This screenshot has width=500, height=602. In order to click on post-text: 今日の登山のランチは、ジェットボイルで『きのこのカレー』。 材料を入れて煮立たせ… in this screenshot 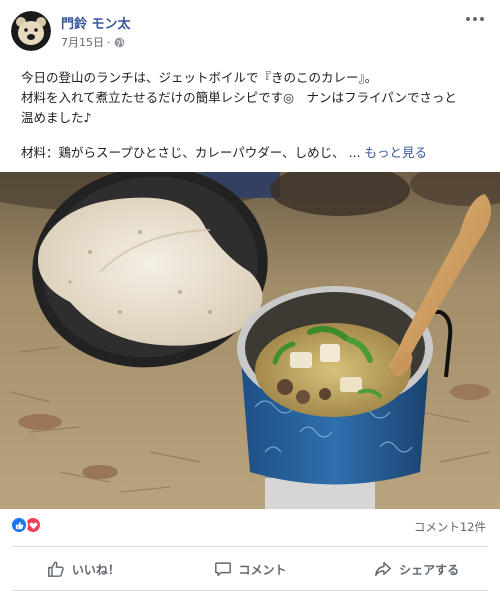, I will do `click(251, 115)`.